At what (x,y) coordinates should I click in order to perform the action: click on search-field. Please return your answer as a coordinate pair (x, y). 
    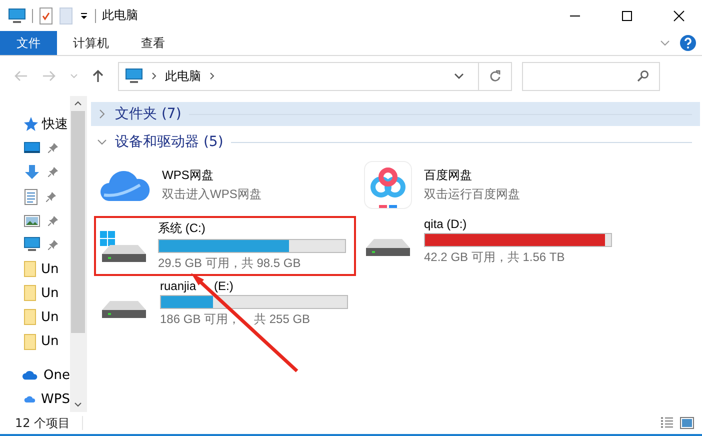
    Looking at the image, I should click on (591, 76).